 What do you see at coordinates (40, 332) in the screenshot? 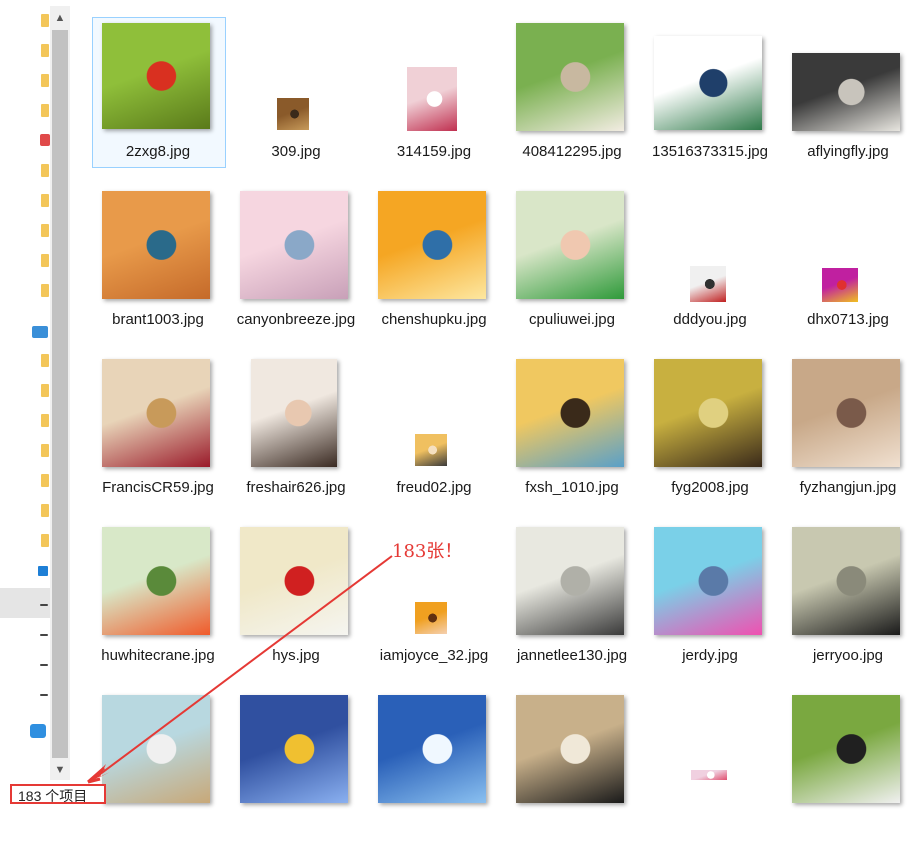
I see `computer-icon` at bounding box center [40, 332].